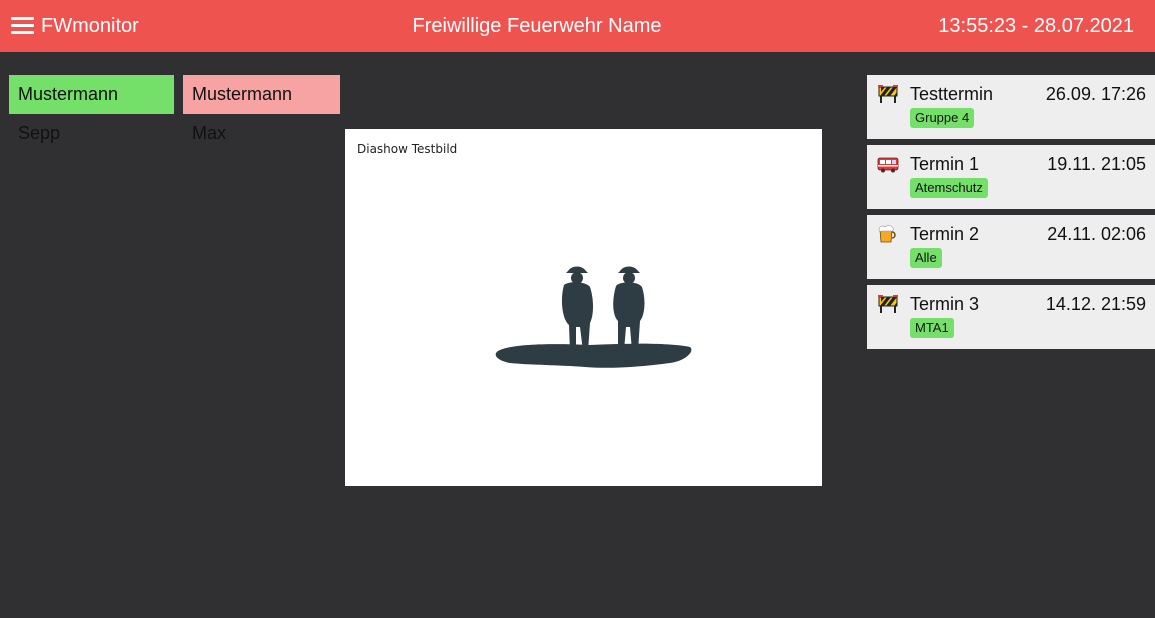  Describe the element at coordinates (1011, 247) in the screenshot. I see `event-card: Termin 2 24.11. 02:06 Alle` at that location.